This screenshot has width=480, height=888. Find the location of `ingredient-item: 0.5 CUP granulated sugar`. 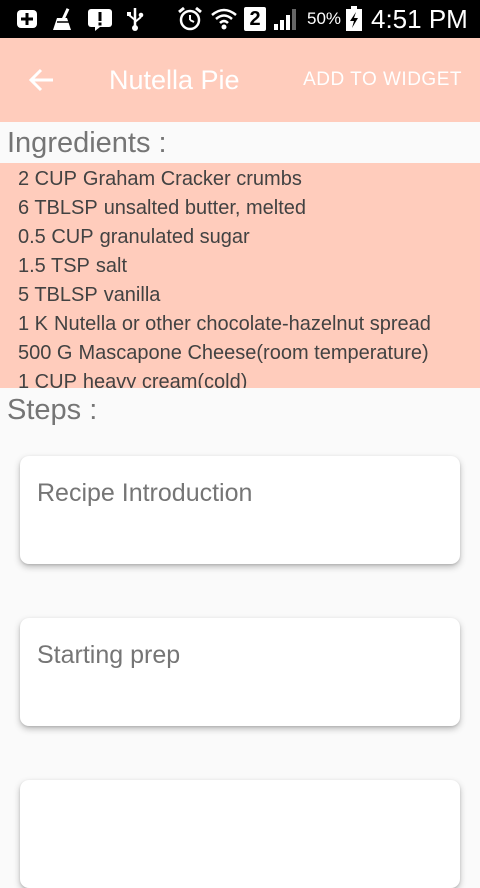

ingredient-item: 0.5 CUP granulated sugar is located at coordinates (134, 237).